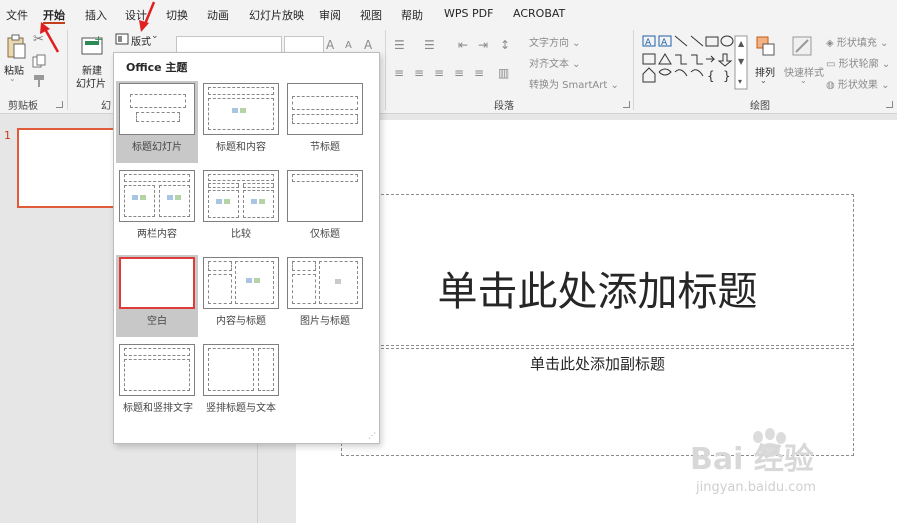 The image size is (897, 523). I want to click on shape-fill-label: 形状填充, so click(856, 43).